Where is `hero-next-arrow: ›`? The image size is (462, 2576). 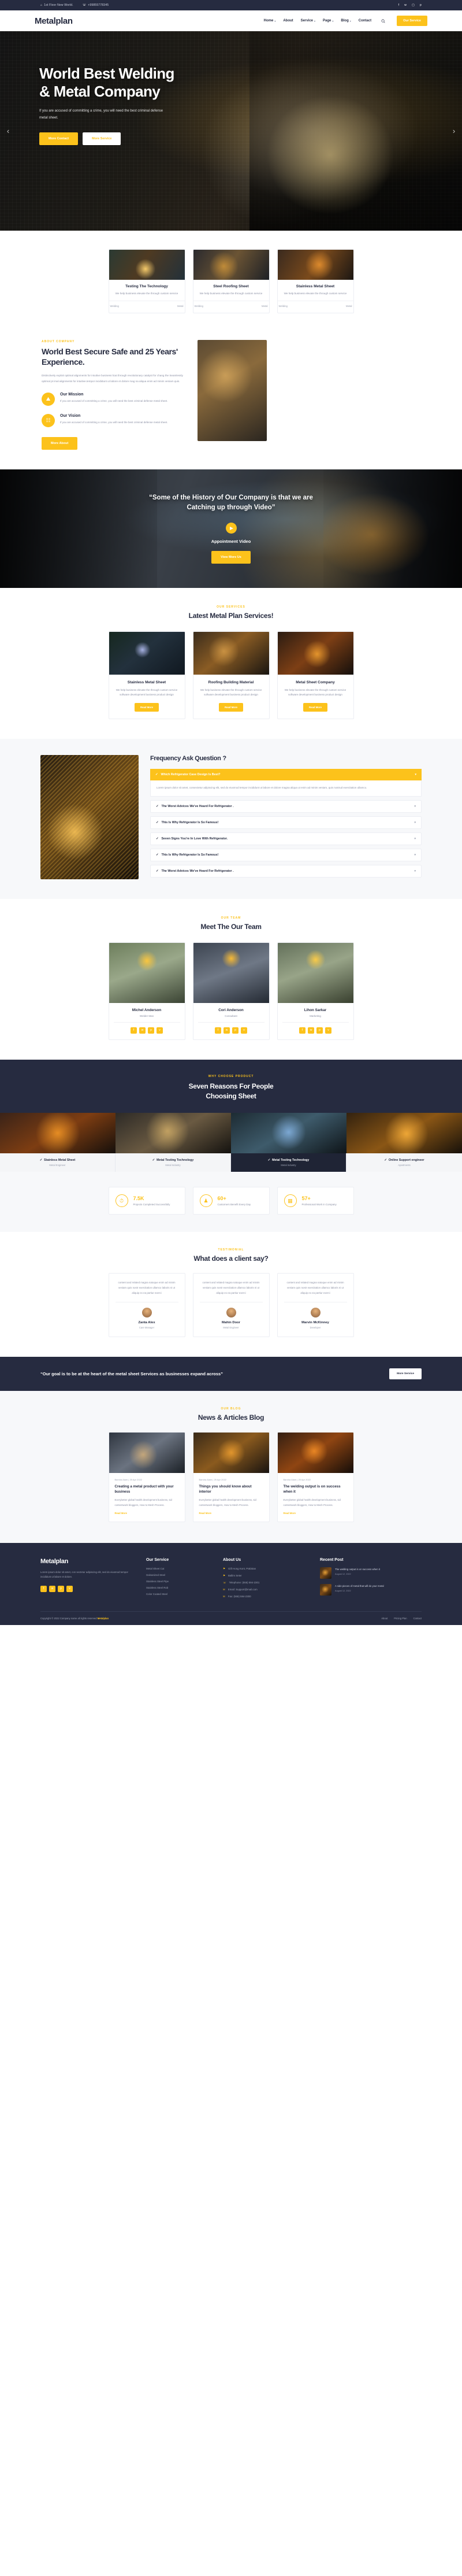
hero-next-arrow: › is located at coordinates (454, 131).